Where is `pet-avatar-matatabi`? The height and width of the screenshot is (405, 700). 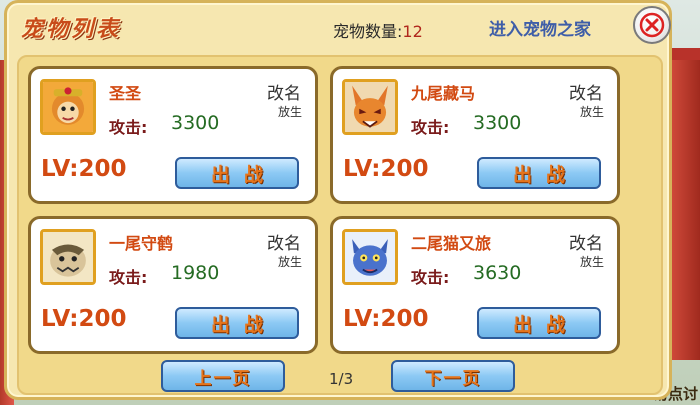 pet-avatar-matatabi is located at coordinates (370, 257).